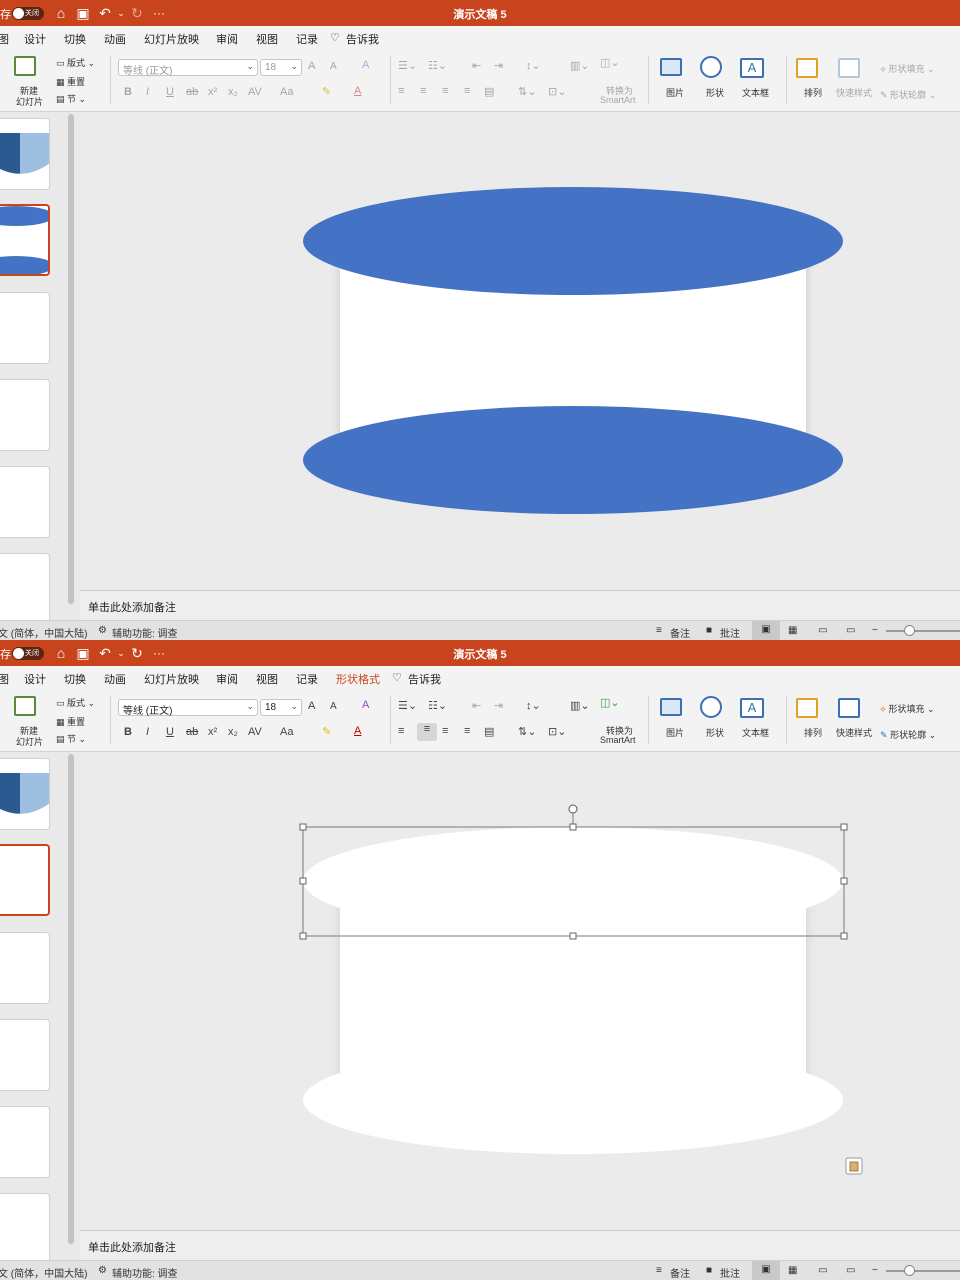 The image size is (960, 1280). Describe the element at coordinates (813, 92) in the screenshot. I see `arrange-label: 排列` at that location.